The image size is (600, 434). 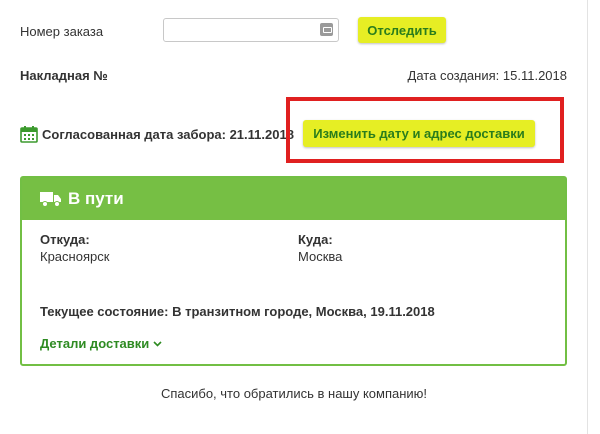 I want to click on pickup-date-value: 21.11.2018, so click(x=261, y=134).